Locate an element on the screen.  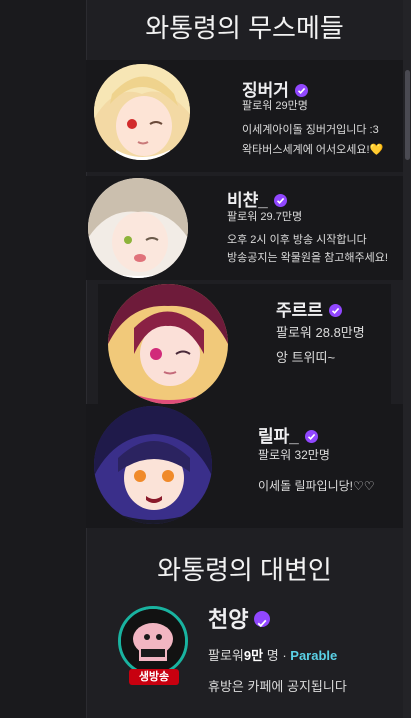
spokesperson-avatar is located at coordinates (153, 641).